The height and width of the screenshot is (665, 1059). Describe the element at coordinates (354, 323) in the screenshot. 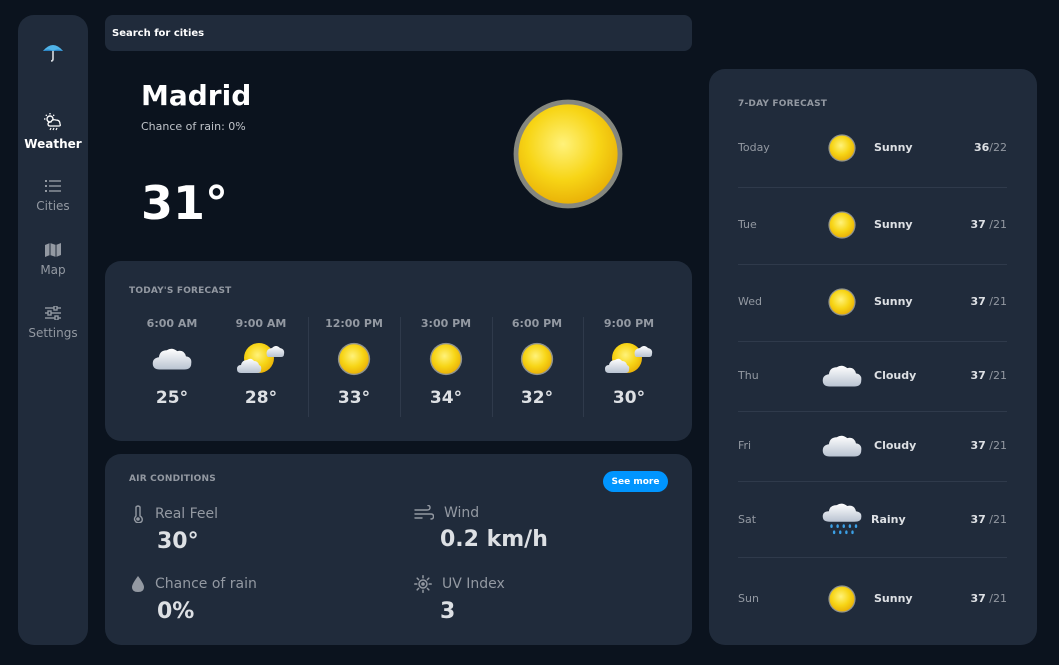

I see `hour-time: 12:00 PM` at that location.